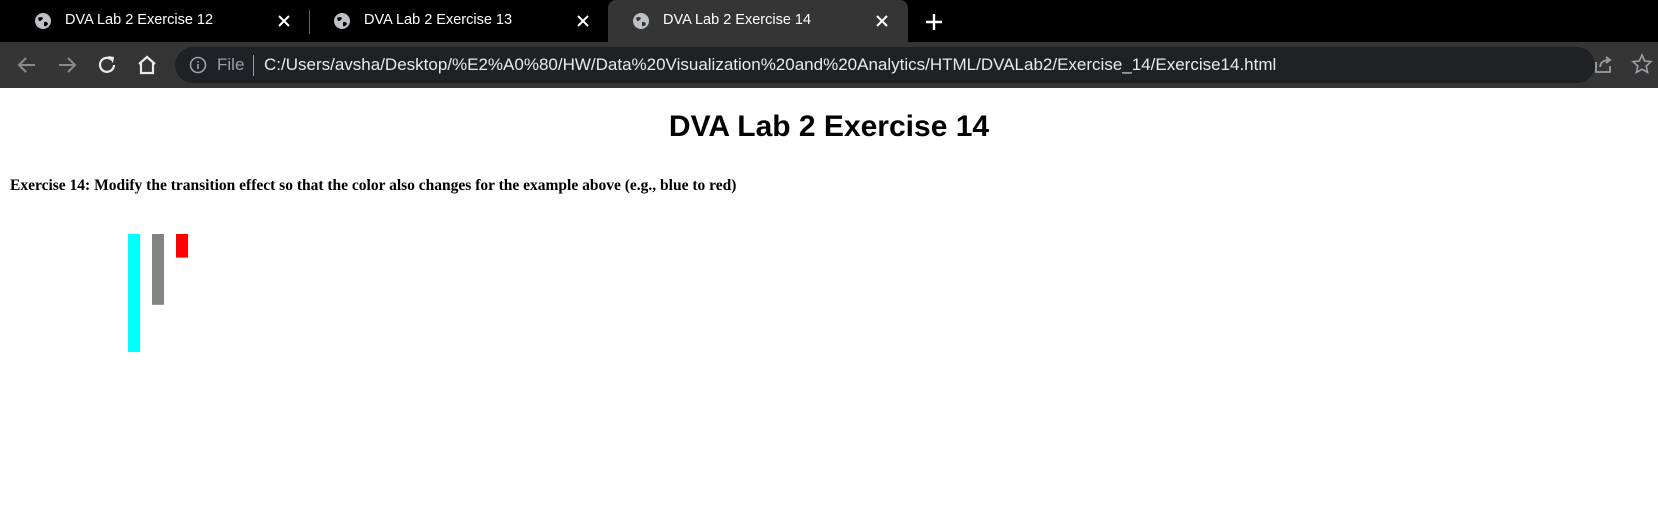  What do you see at coordinates (27, 65) in the screenshot?
I see `back-icon` at bounding box center [27, 65].